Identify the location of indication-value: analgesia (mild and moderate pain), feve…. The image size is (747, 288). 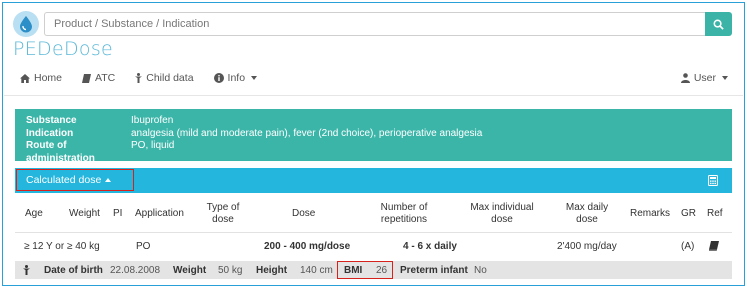
(307, 133).